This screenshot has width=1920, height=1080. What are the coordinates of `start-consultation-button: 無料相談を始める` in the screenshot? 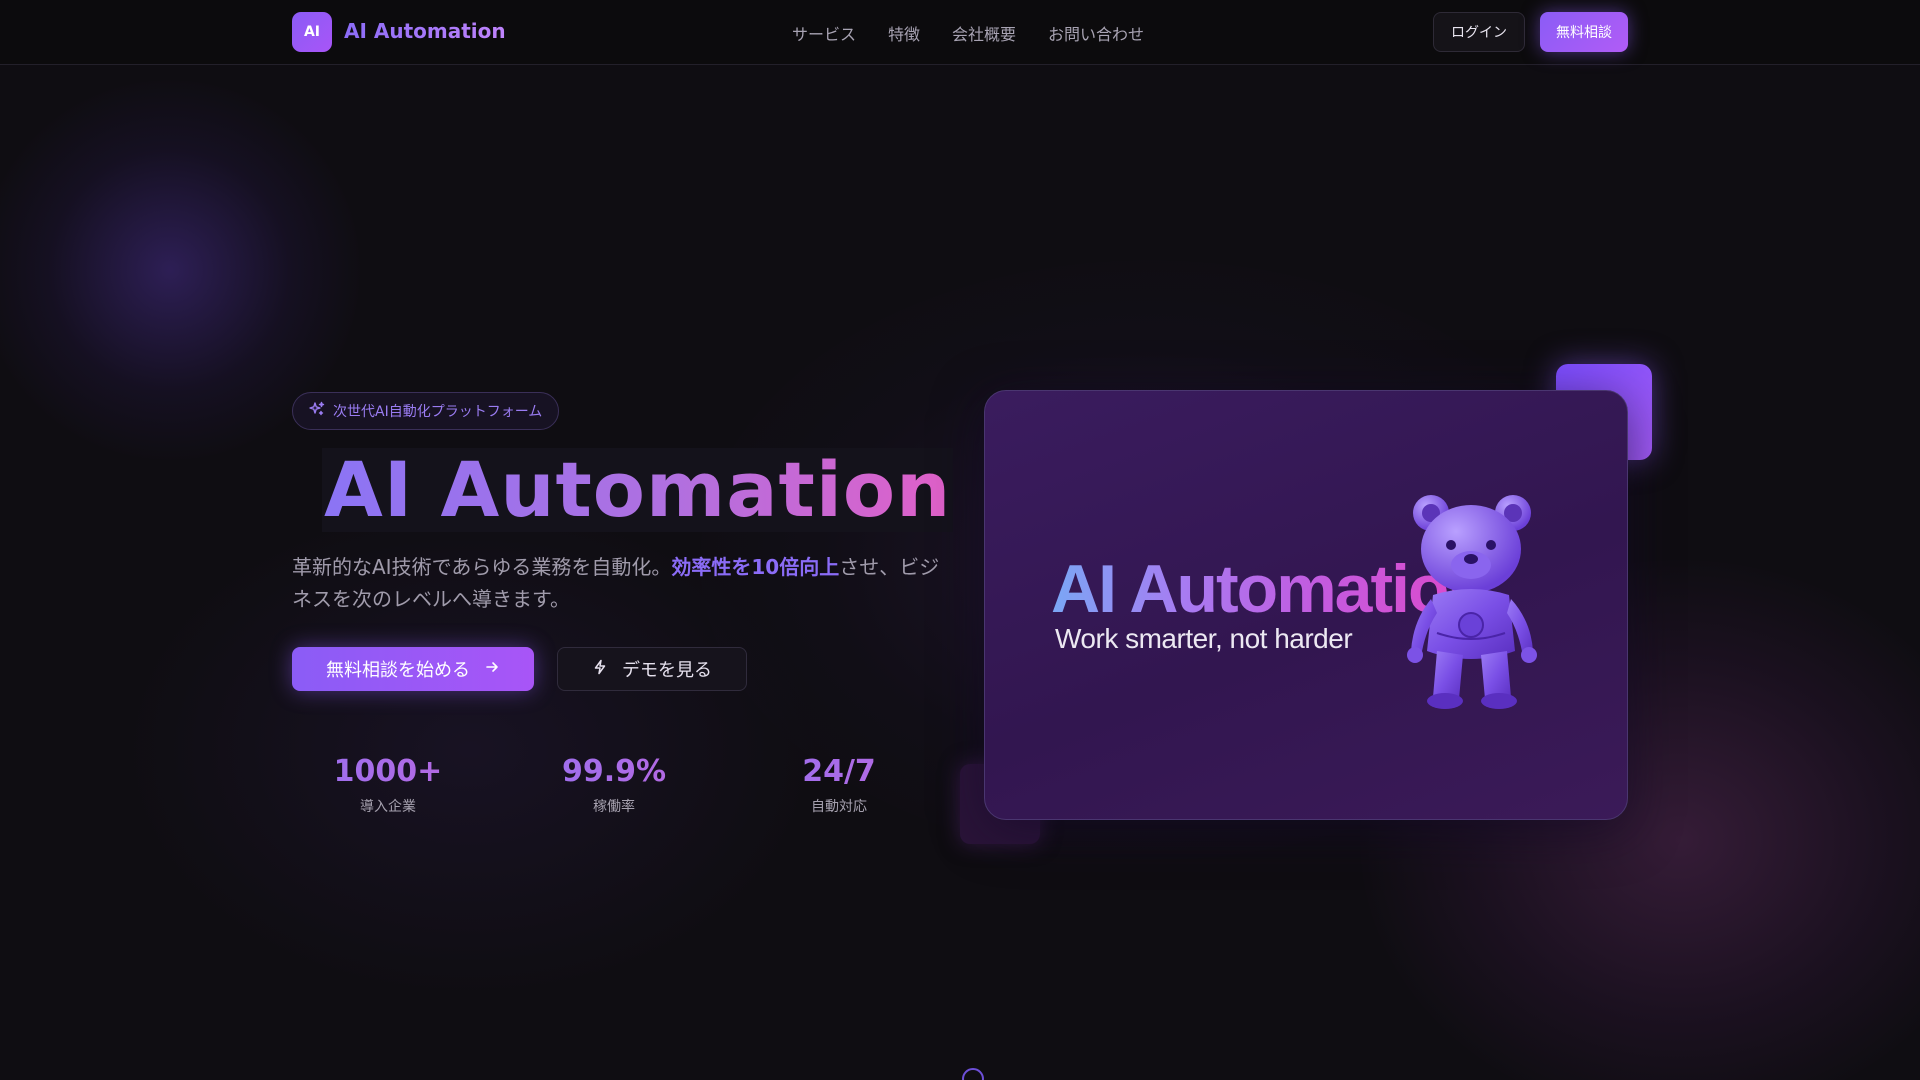 It's located at (413, 669).